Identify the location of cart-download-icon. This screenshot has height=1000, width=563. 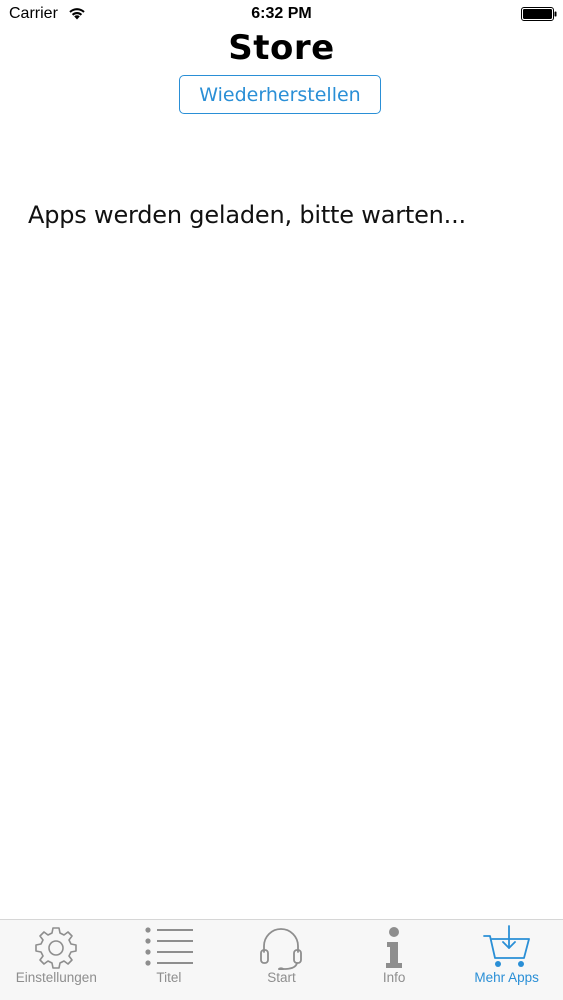
(506, 946).